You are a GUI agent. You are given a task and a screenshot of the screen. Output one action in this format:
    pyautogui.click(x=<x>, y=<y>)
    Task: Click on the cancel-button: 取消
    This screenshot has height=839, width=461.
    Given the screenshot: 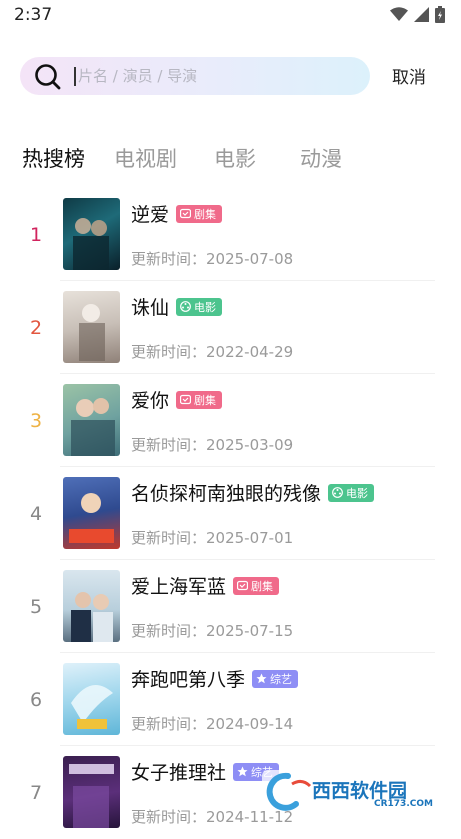 What is the action you would take?
    pyautogui.click(x=409, y=75)
    